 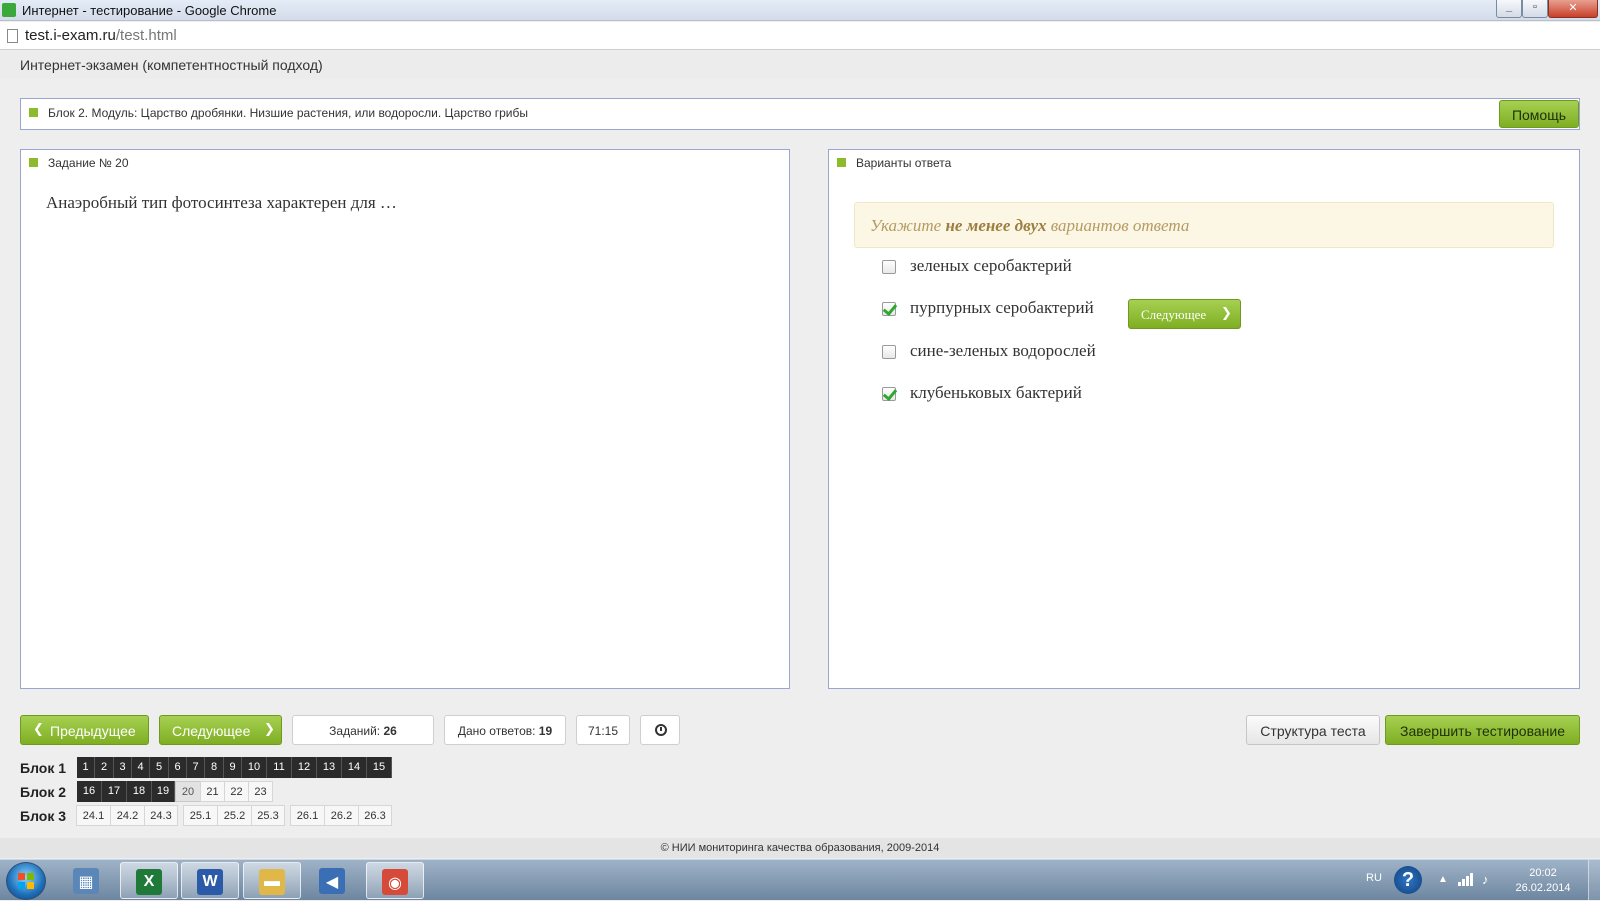 I want to click on answers-count-value: 19, so click(x=545, y=731).